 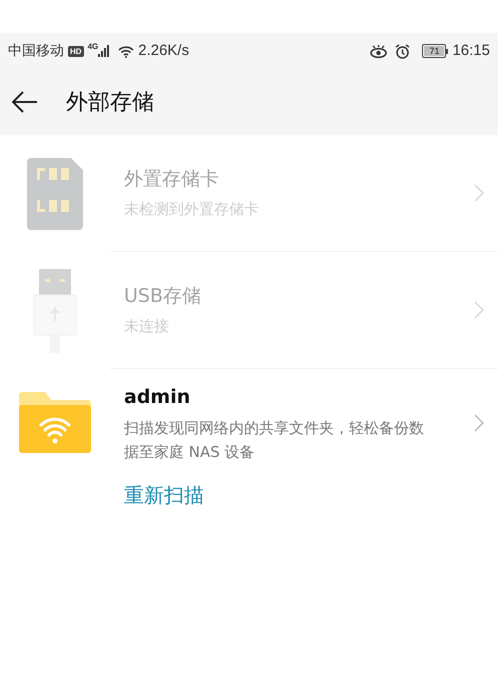 I want to click on battery-icon: 71, so click(x=435, y=51).